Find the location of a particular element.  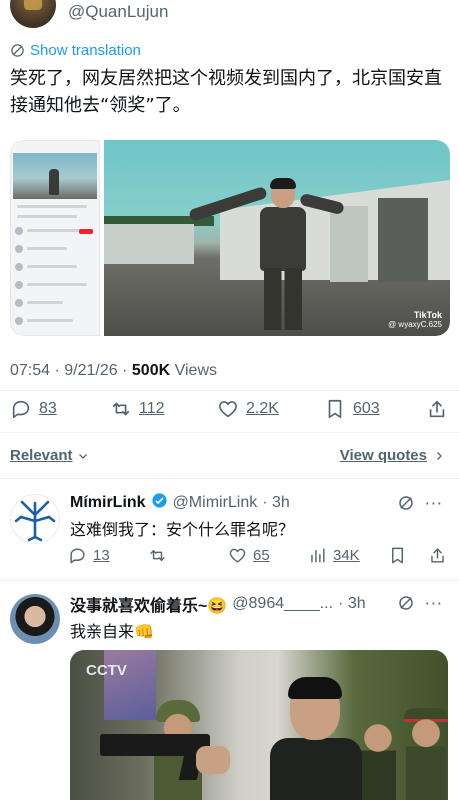

repost-button: 112 is located at coordinates (137, 409).